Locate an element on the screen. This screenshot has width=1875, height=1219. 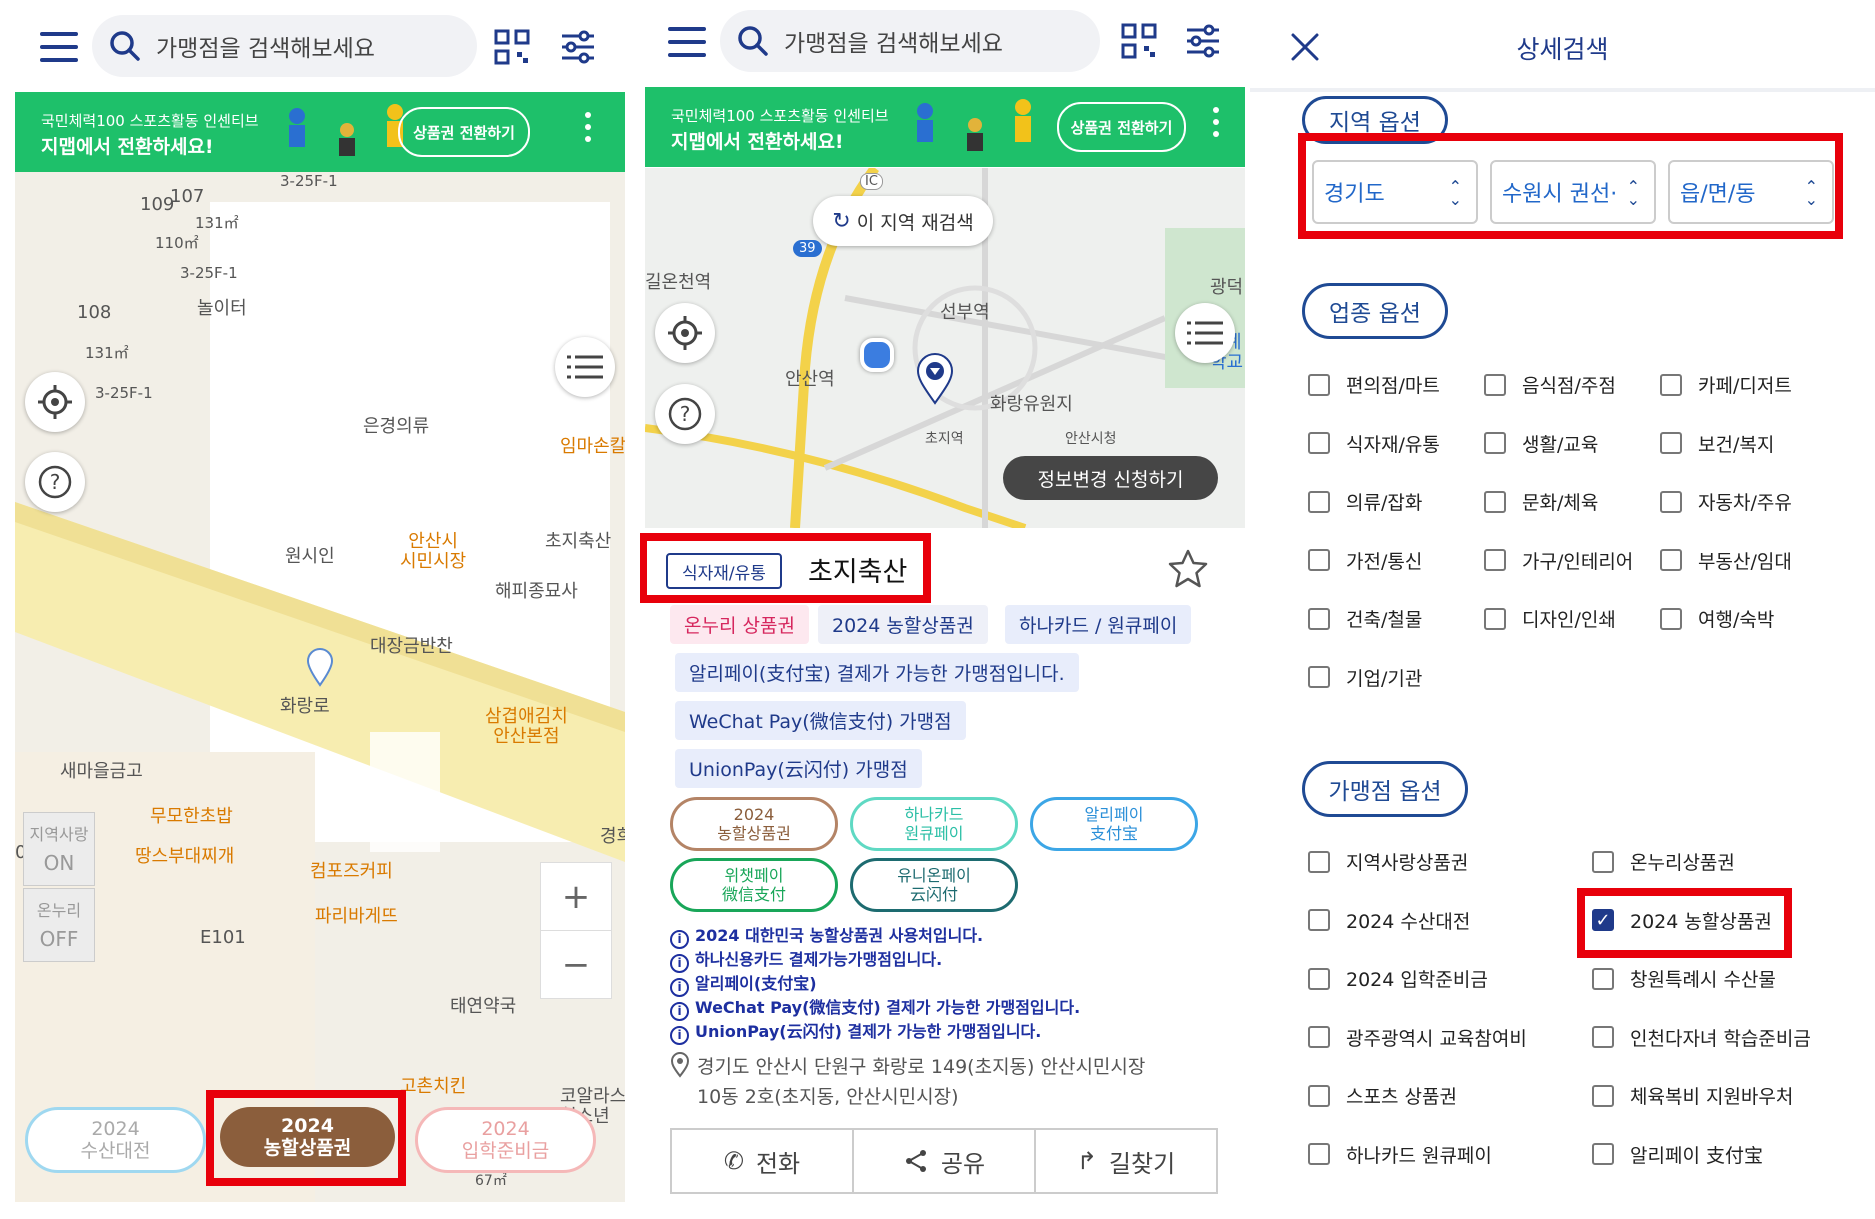
store-option-checkbox: 체육복비 지원바우처 is located at coordinates (1692, 1095).